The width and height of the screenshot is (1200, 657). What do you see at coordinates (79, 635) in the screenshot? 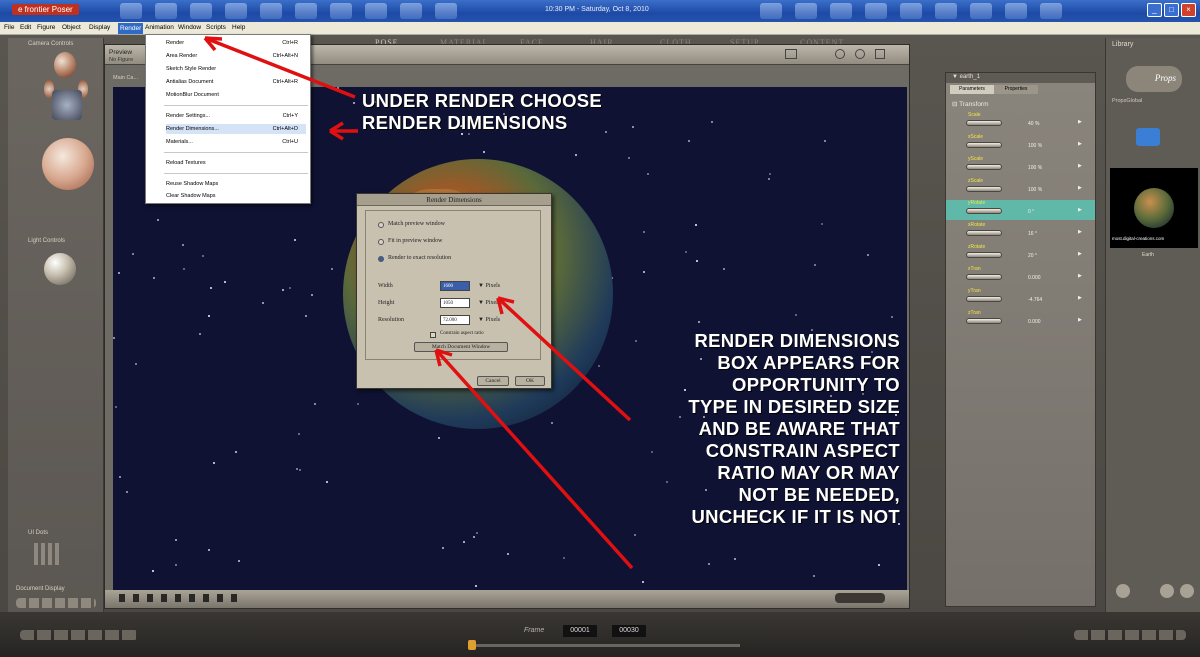
I see `playback-buttons` at bounding box center [79, 635].